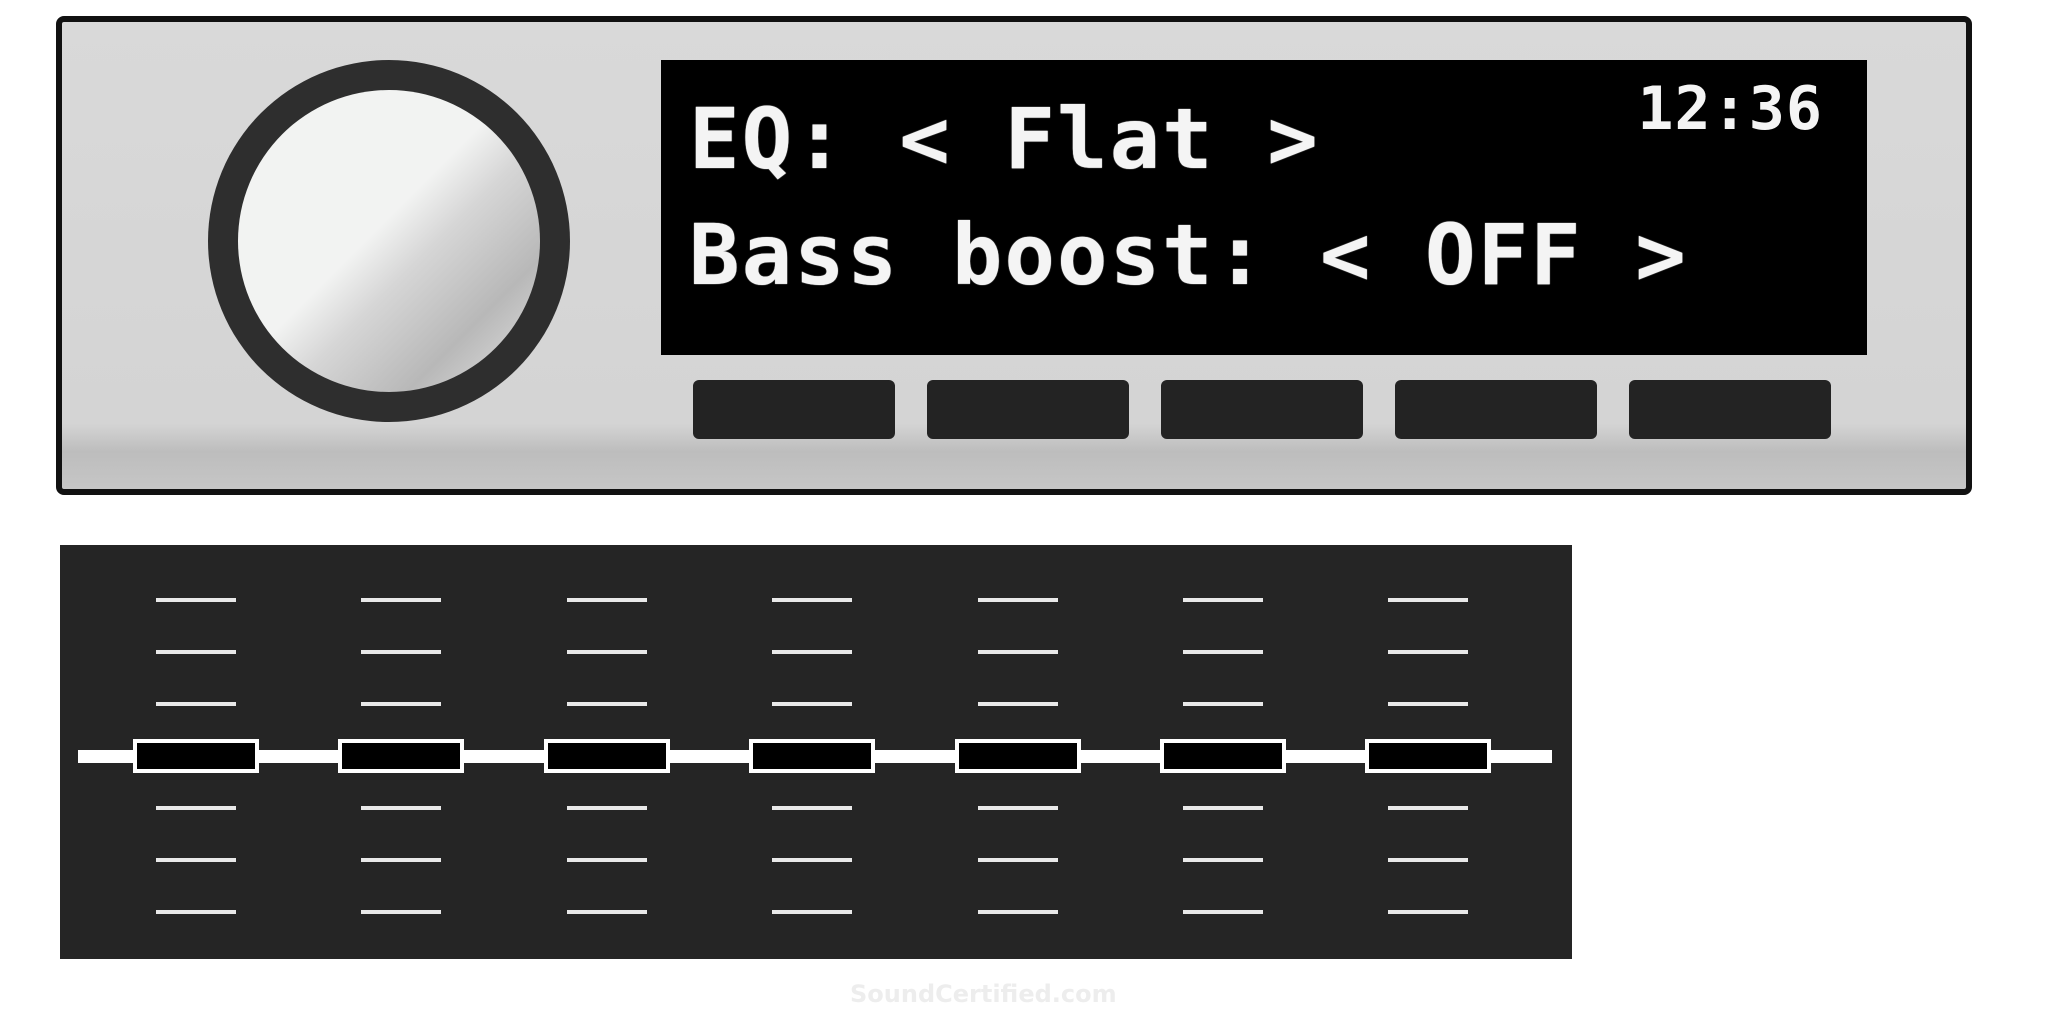 This screenshot has height=1014, width=2048. I want to click on preset-button-row, so click(1263, 409).